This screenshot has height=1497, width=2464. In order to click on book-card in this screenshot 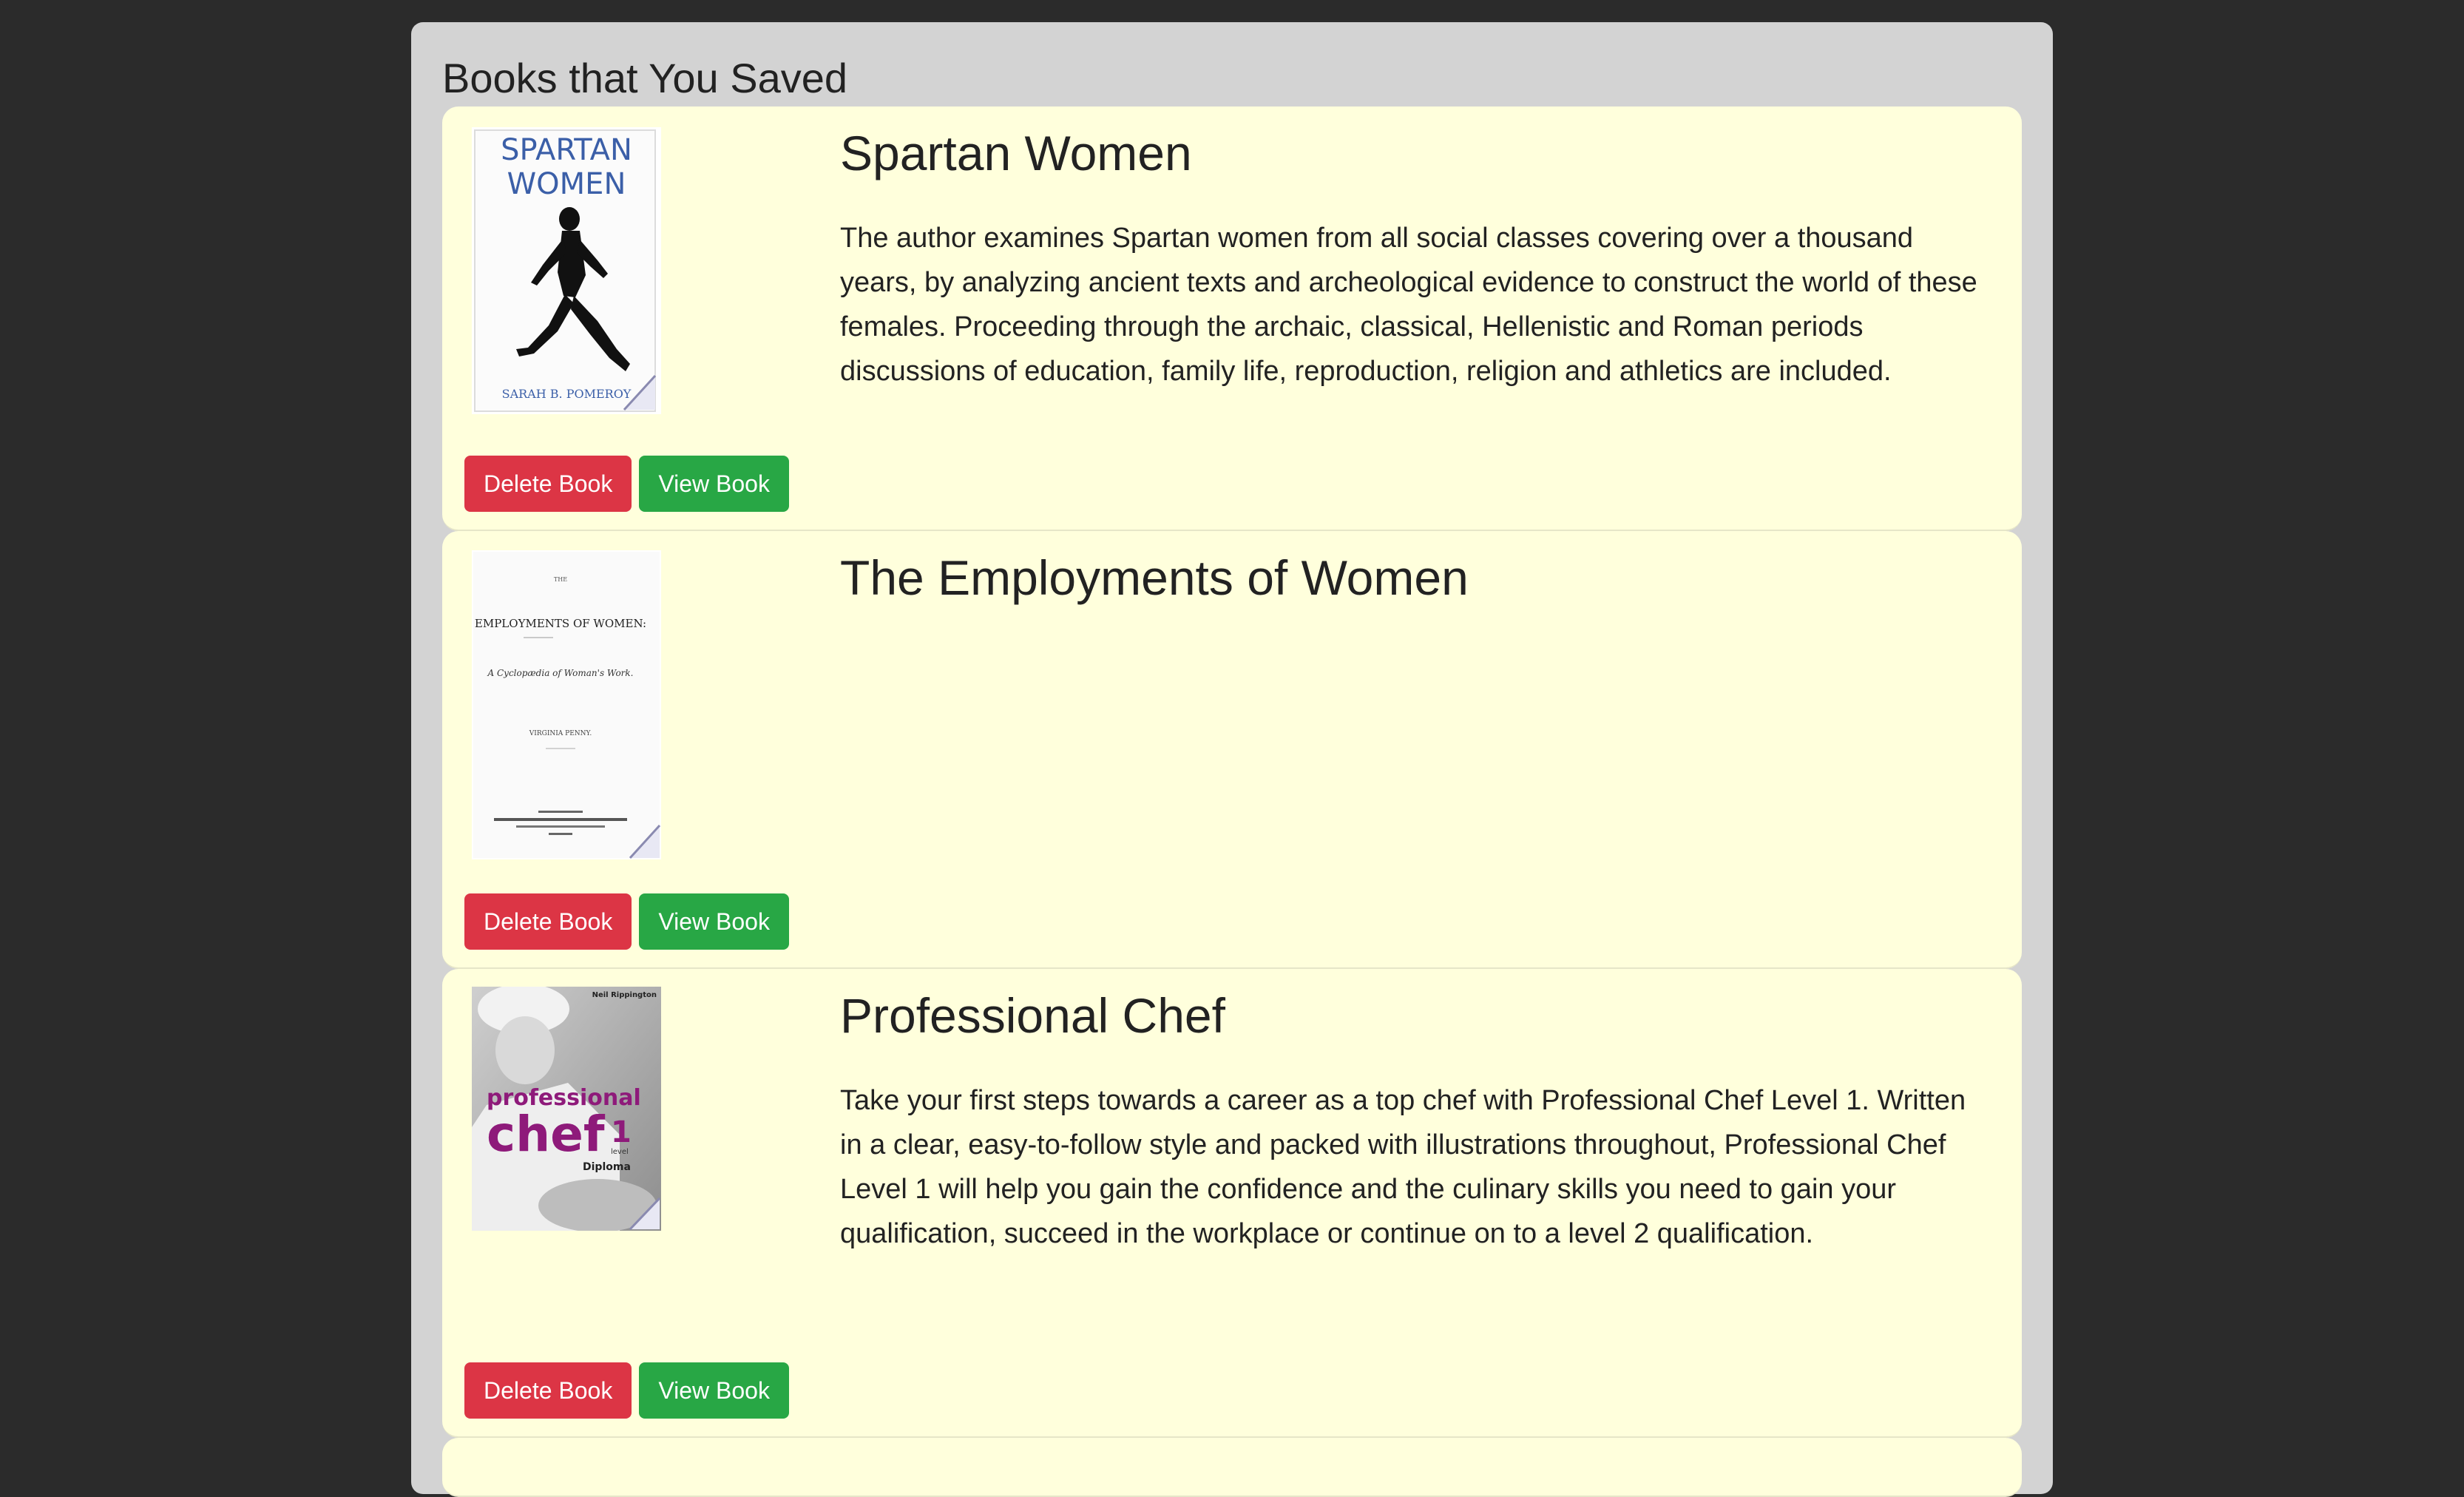, I will do `click(1232, 1467)`.